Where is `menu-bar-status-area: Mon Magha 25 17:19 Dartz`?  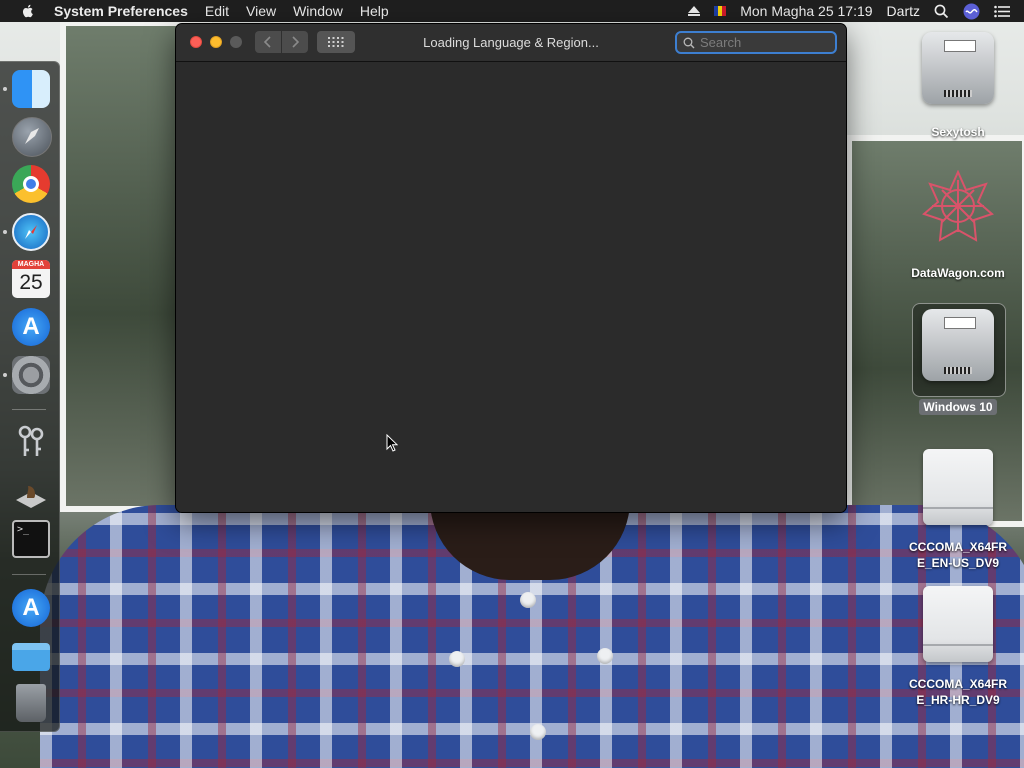 menu-bar-status-area: Mon Magha 25 17:19 Dartz is located at coordinates (856, 11).